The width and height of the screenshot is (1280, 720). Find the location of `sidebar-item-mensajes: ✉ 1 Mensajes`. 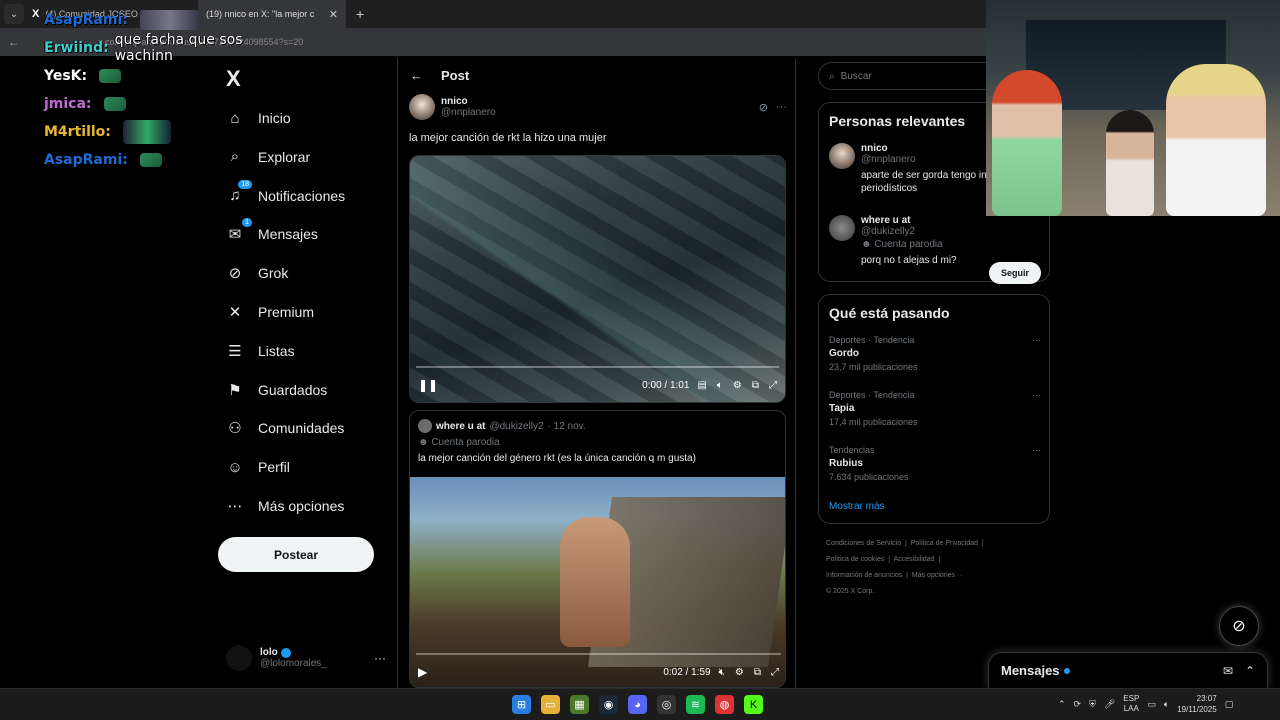

sidebar-item-mensajes: ✉ 1 Mensajes is located at coordinates (272, 232).